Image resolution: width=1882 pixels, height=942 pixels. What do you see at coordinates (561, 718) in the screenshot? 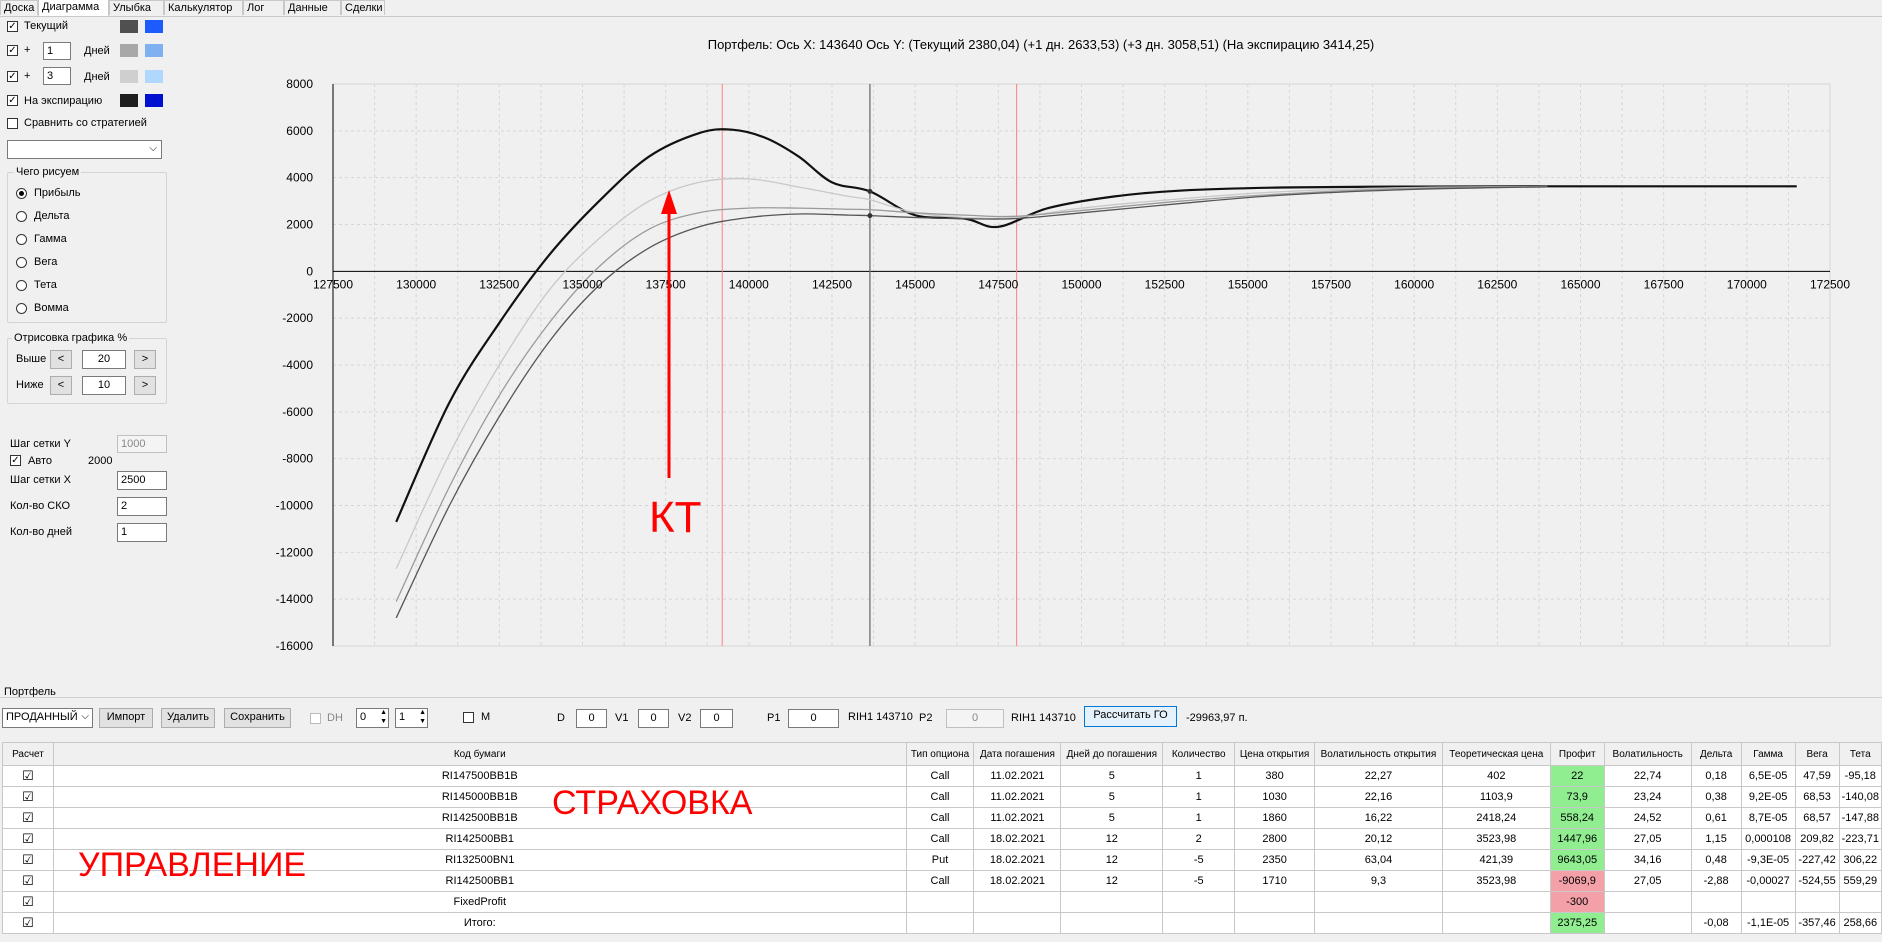
I see `d-label: D` at bounding box center [561, 718].